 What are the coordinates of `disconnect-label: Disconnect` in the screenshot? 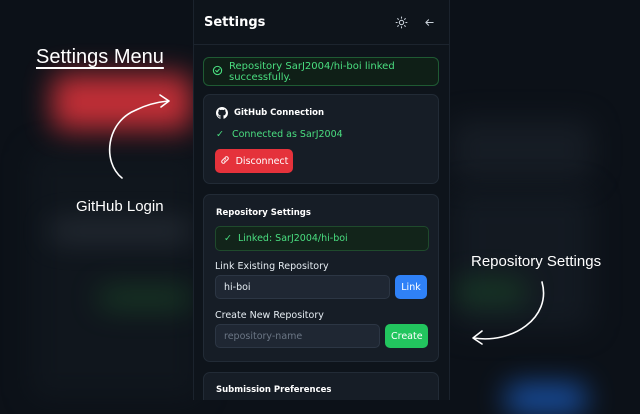 It's located at (262, 161).